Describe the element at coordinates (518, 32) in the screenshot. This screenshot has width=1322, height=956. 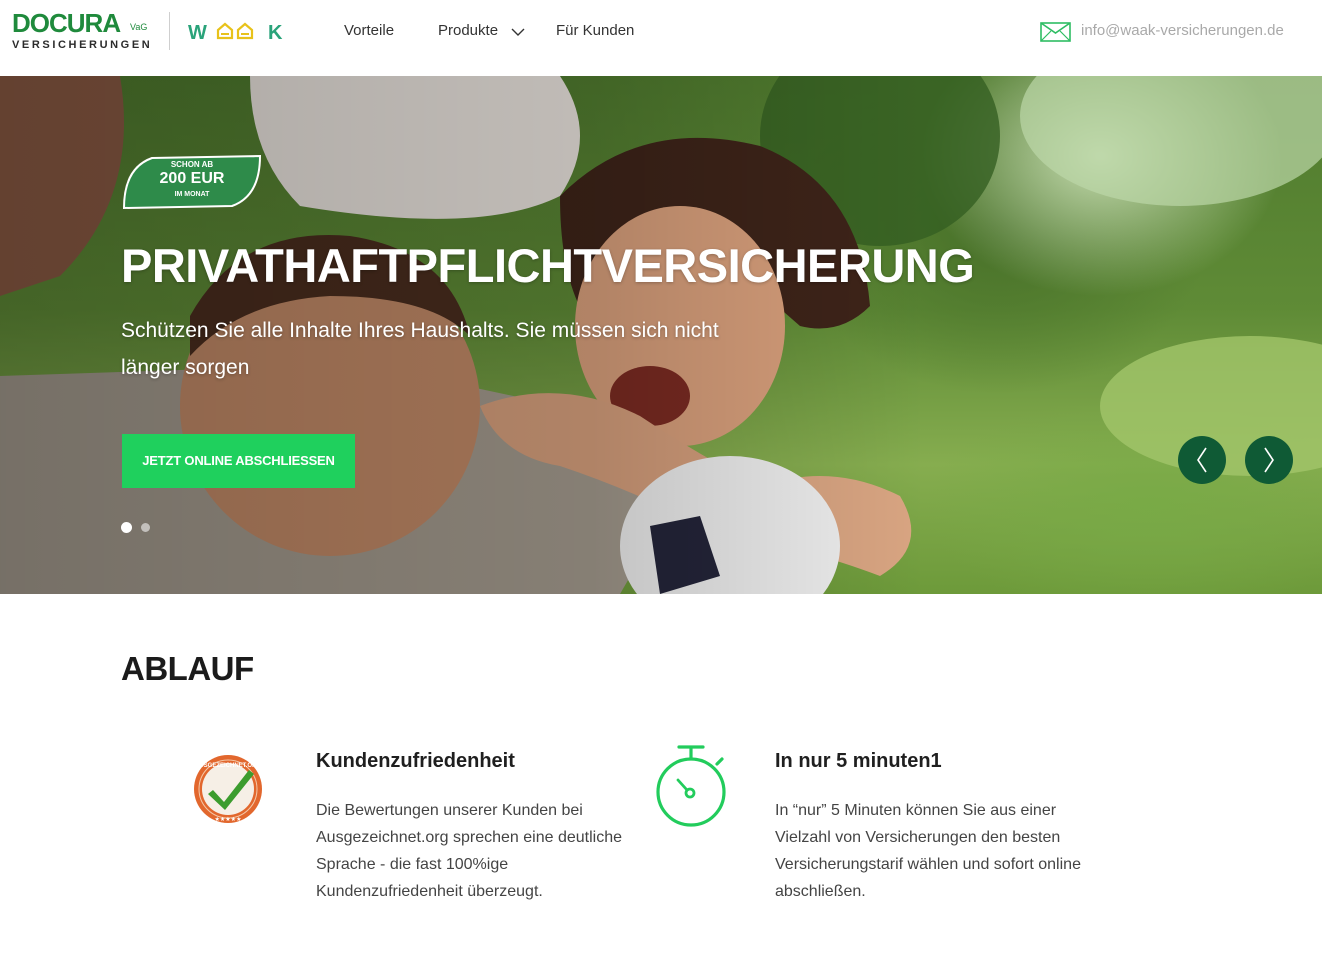
I see `chevron-down-icon` at that location.